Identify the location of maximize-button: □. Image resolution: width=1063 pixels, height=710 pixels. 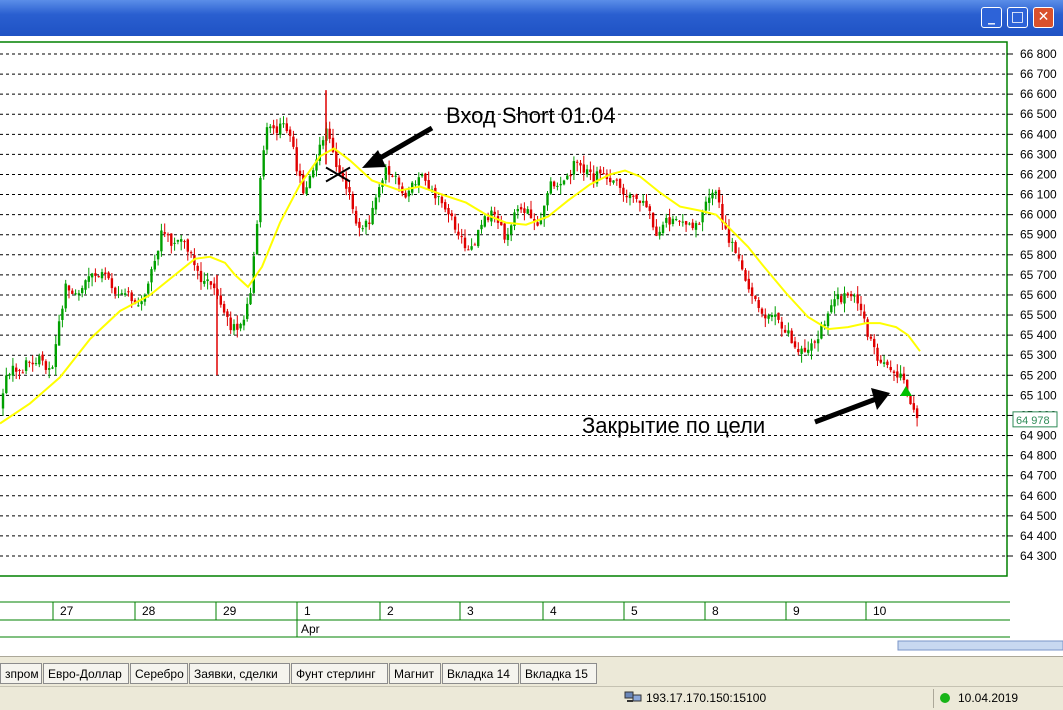
(1017, 17).